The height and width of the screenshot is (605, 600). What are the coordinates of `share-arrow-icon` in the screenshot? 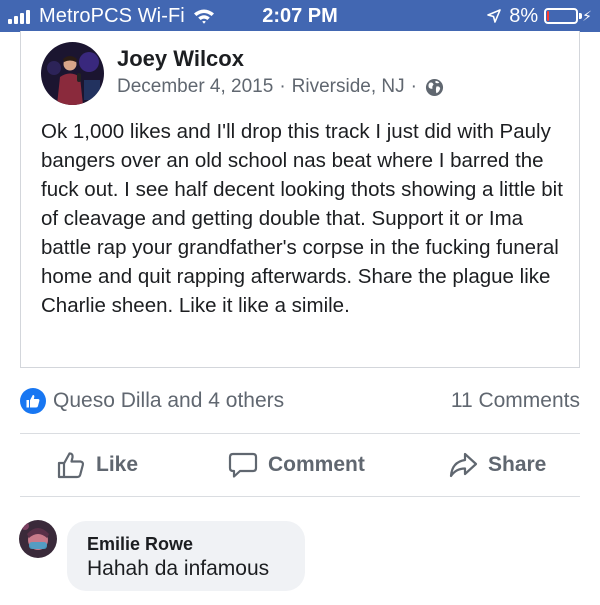 It's located at (463, 465).